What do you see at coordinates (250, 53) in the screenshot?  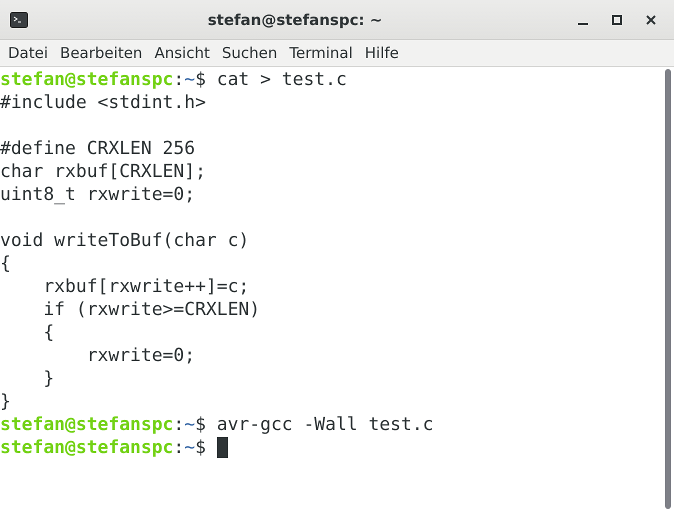 I see `menu-item: Suchen` at bounding box center [250, 53].